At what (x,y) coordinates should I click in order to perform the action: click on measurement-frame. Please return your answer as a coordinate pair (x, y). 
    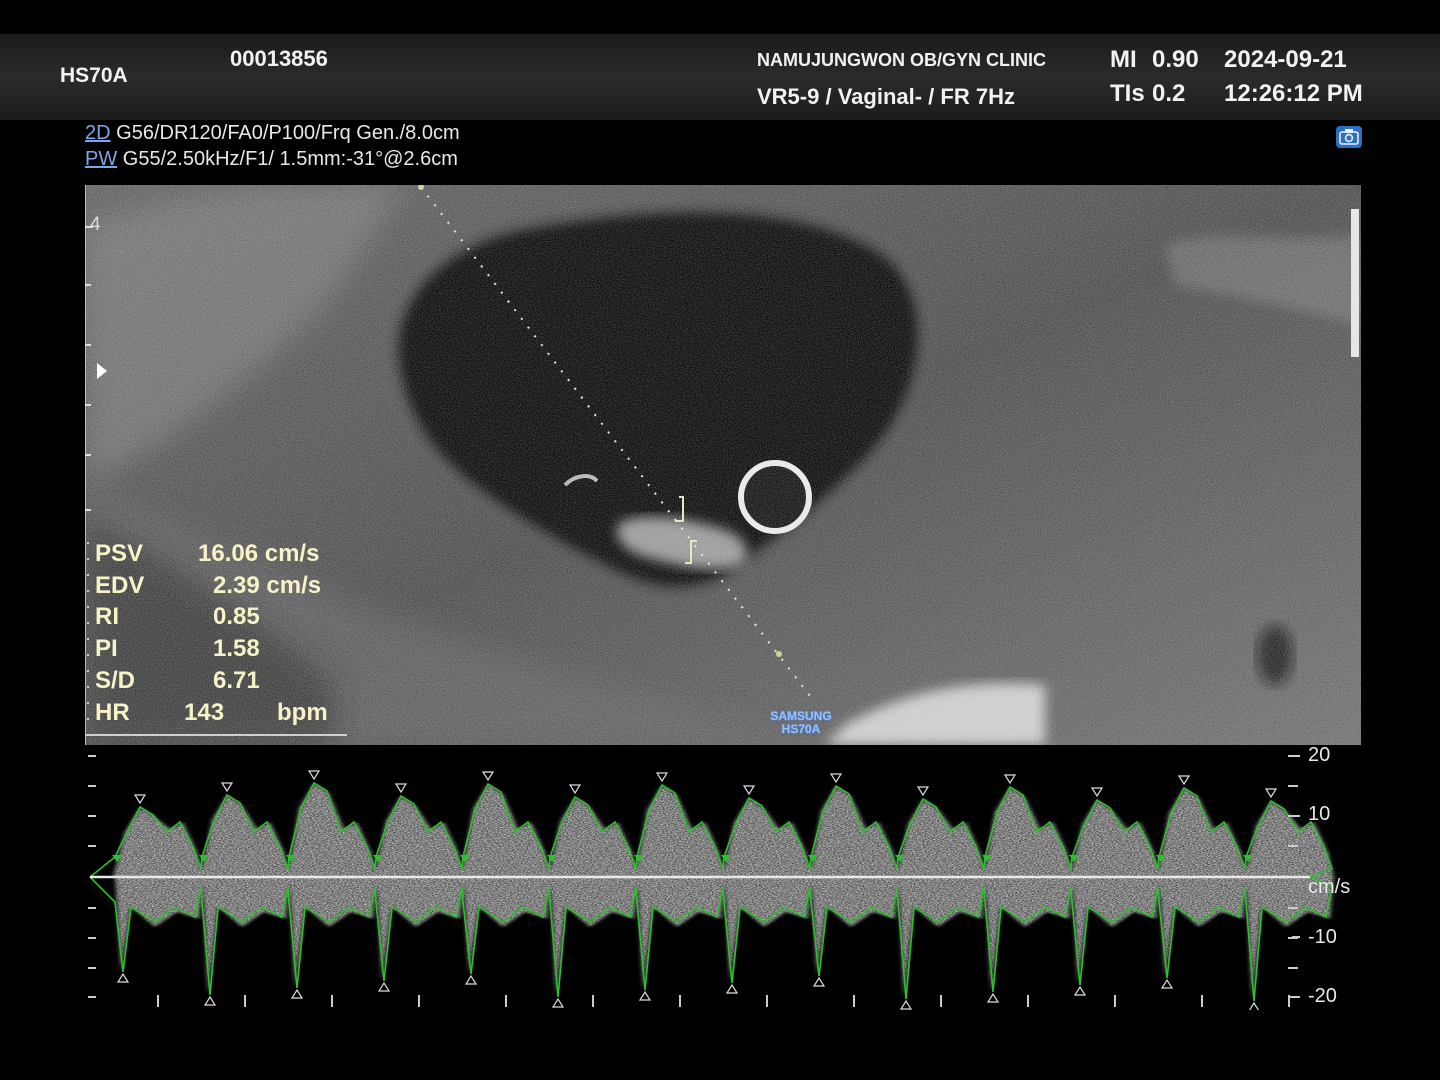
    Looking at the image, I should click on (216, 639).